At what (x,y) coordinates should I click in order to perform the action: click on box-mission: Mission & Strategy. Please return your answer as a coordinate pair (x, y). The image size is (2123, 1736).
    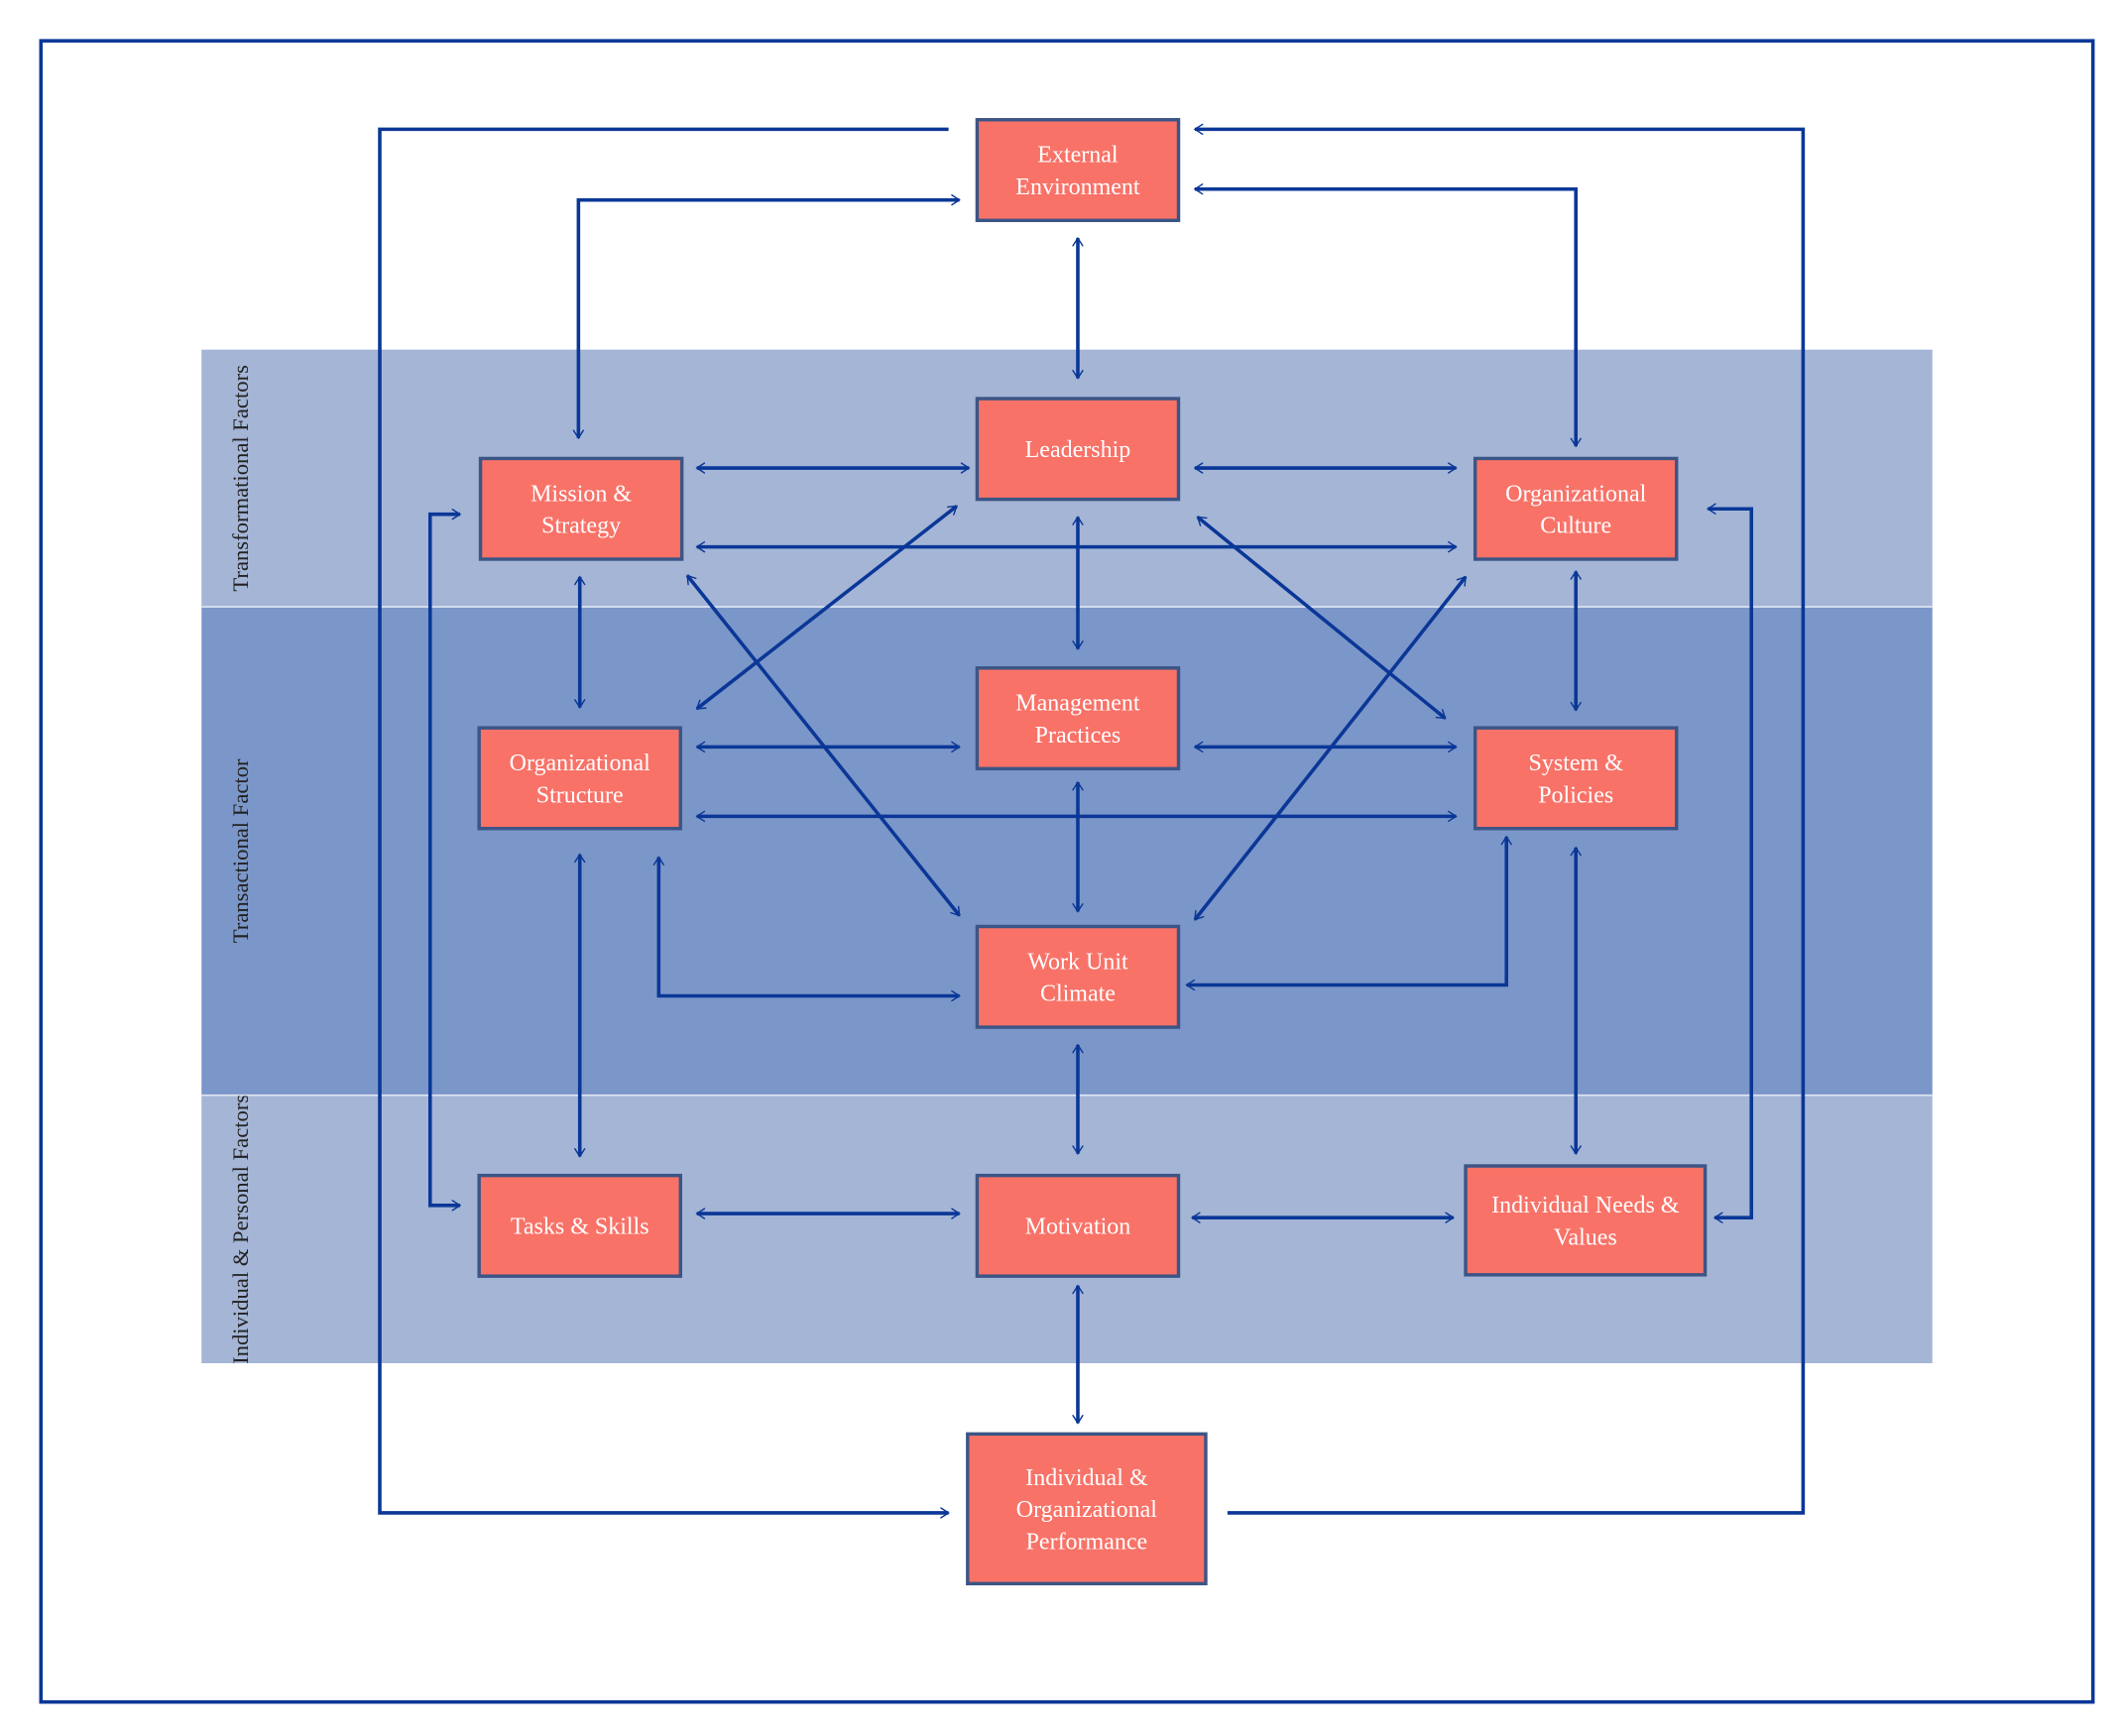
    Looking at the image, I should click on (581, 508).